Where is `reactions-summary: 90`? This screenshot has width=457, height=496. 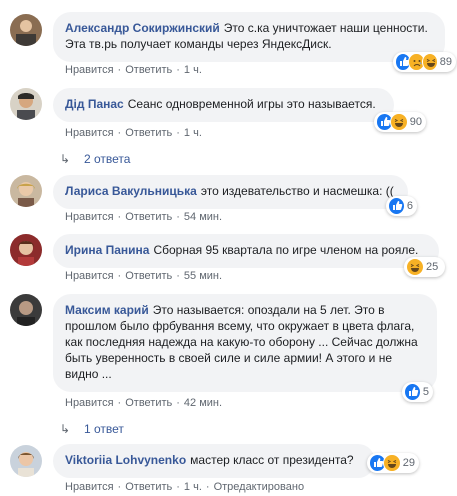
reactions-summary: 90 is located at coordinates (400, 122).